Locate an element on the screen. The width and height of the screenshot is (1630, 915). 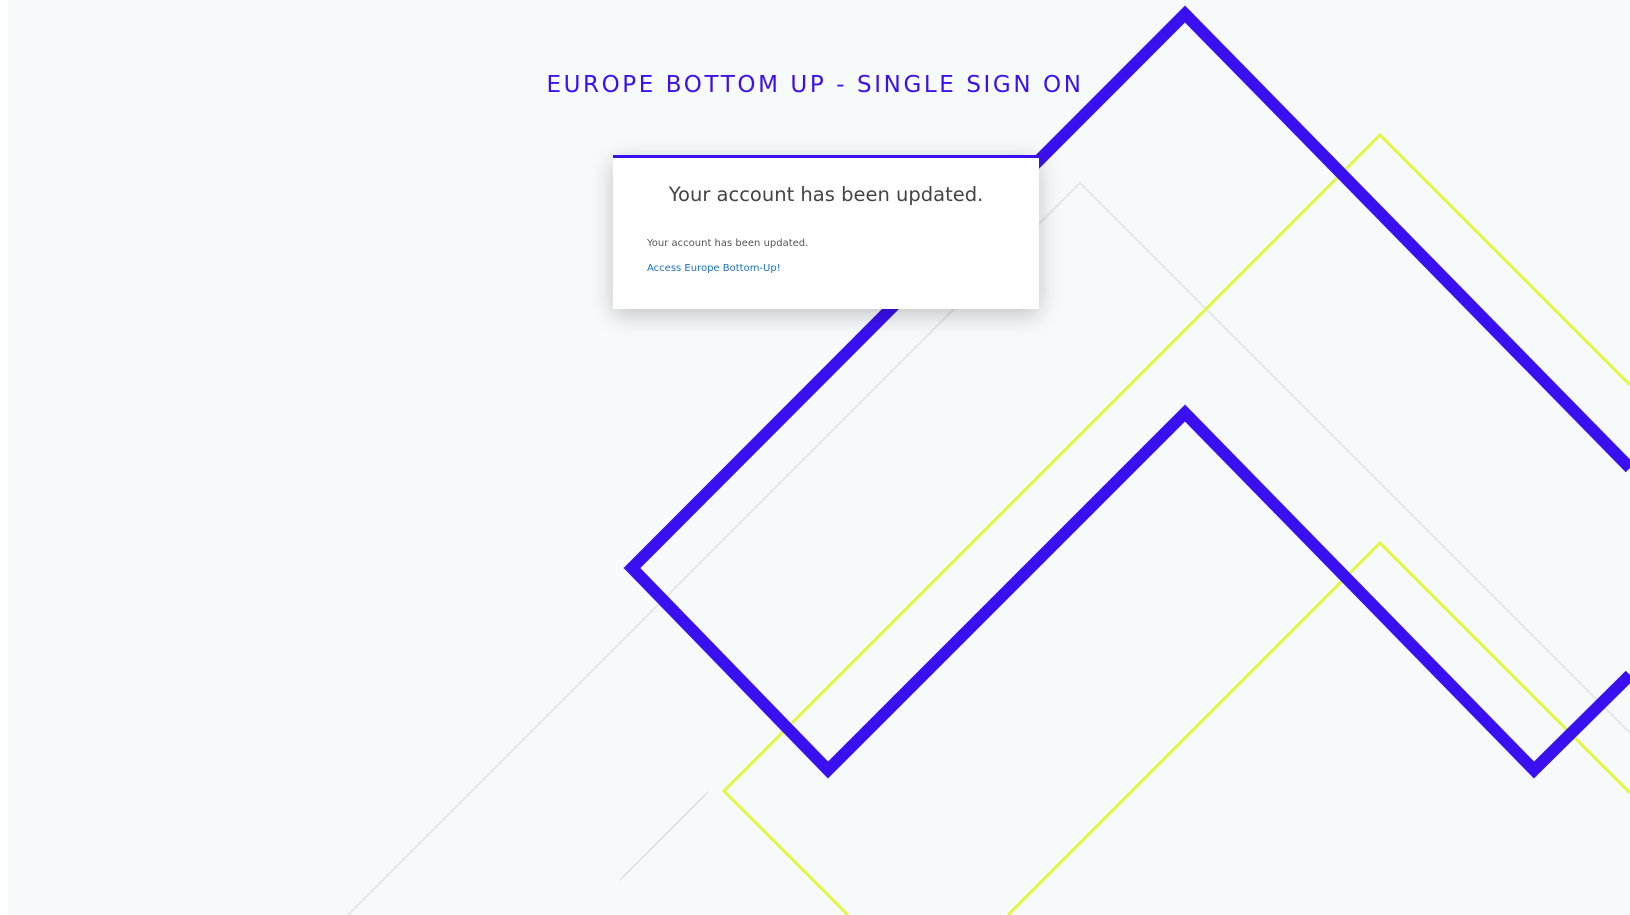
access-europe-bottom-up-link: Access Europe Bottom-Up! is located at coordinates (714, 268).